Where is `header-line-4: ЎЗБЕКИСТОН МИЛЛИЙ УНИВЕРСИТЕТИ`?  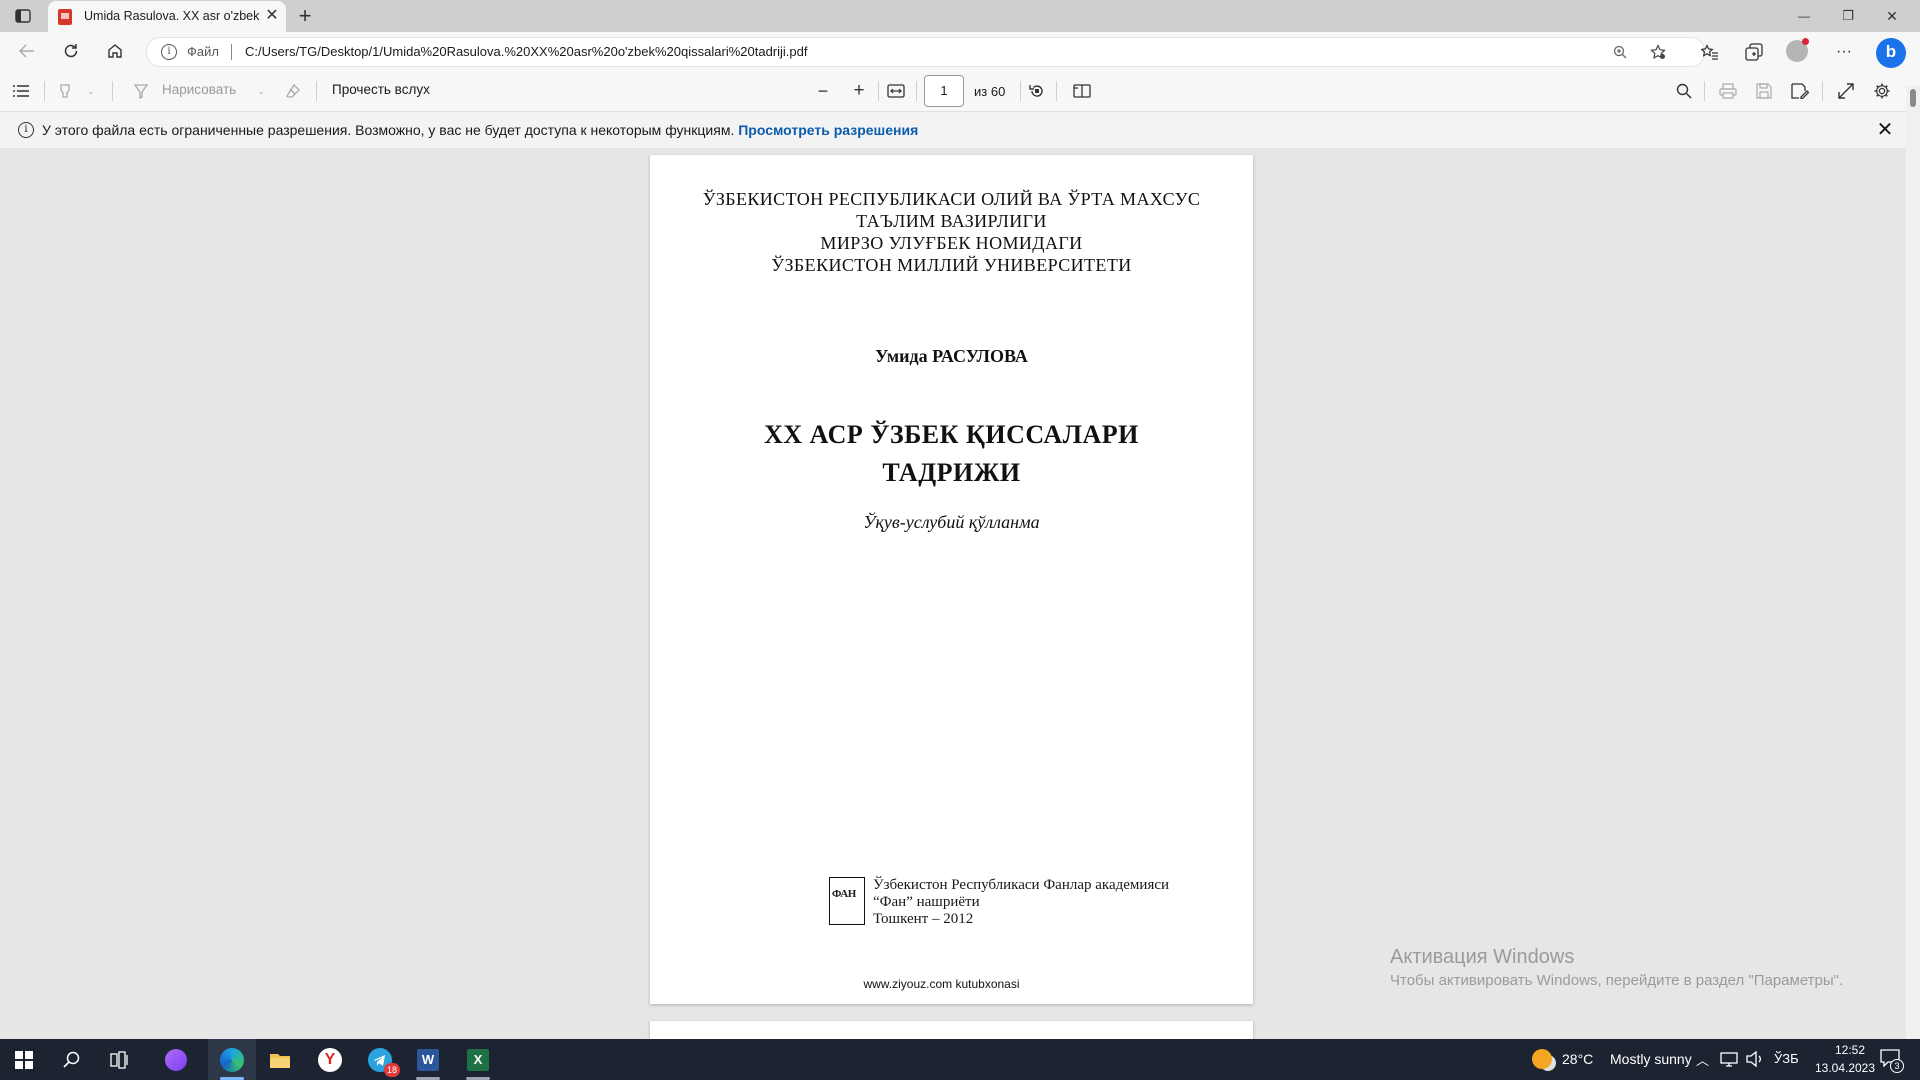 header-line-4: ЎЗБЕКИСТОН МИЛЛИЙ УНИВЕРСИТЕТИ is located at coordinates (951, 265).